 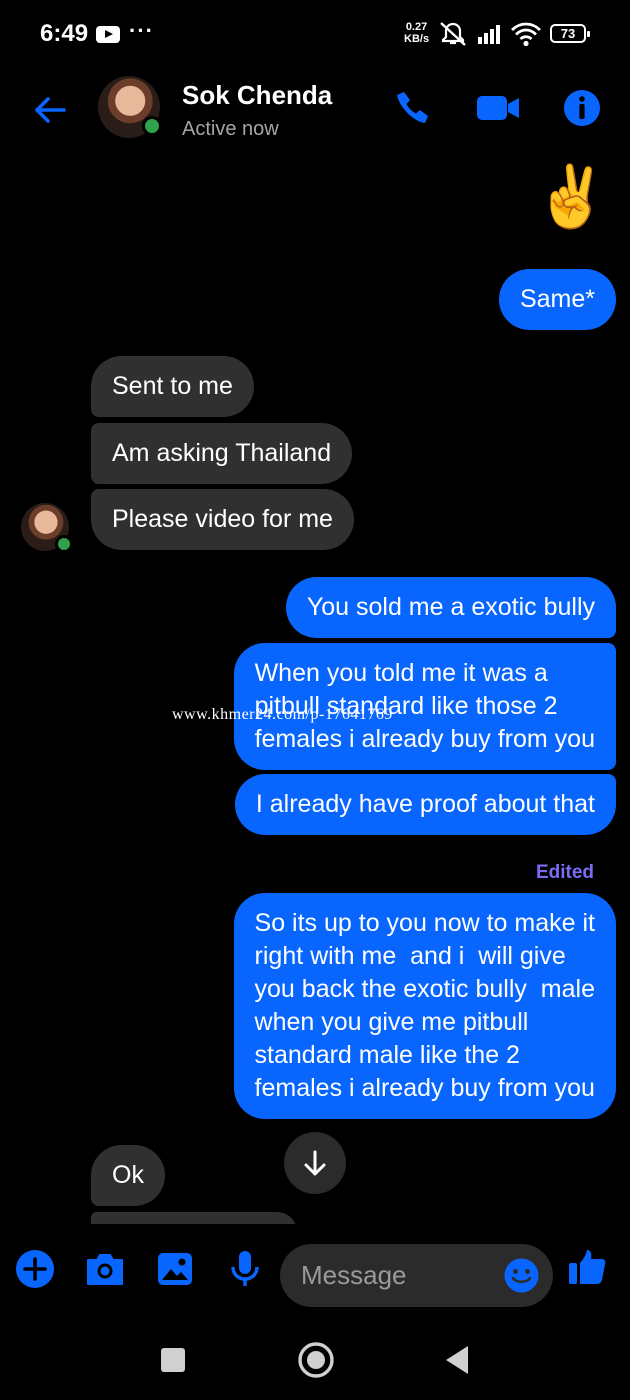 I want to click on contact-avatar, so click(x=130, y=107).